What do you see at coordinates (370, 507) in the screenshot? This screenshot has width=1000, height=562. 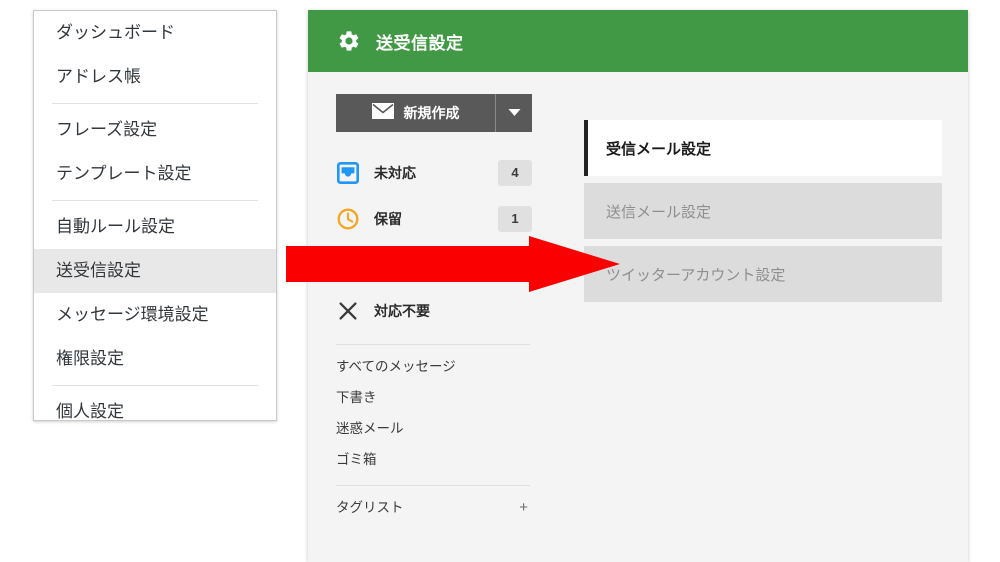 I see `tag-list-label: タグリスト` at bounding box center [370, 507].